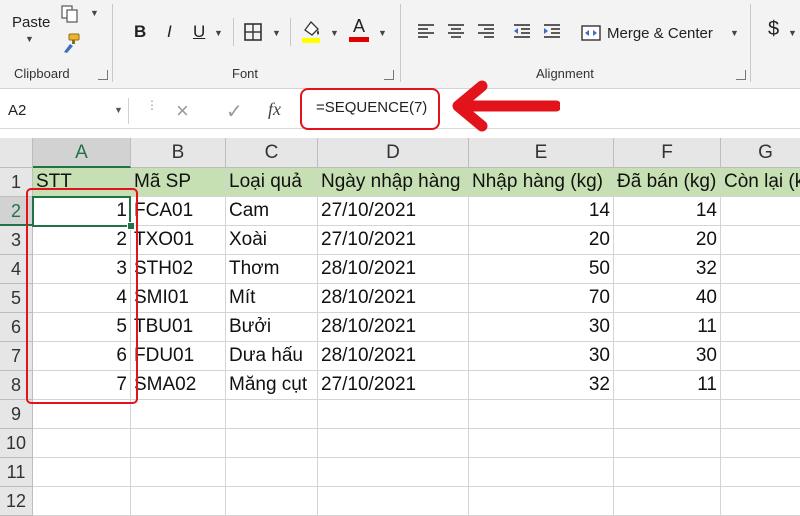 The width and height of the screenshot is (800, 516). Describe the element at coordinates (178, 385) in the screenshot. I see `cell-b8: SMA02` at that location.